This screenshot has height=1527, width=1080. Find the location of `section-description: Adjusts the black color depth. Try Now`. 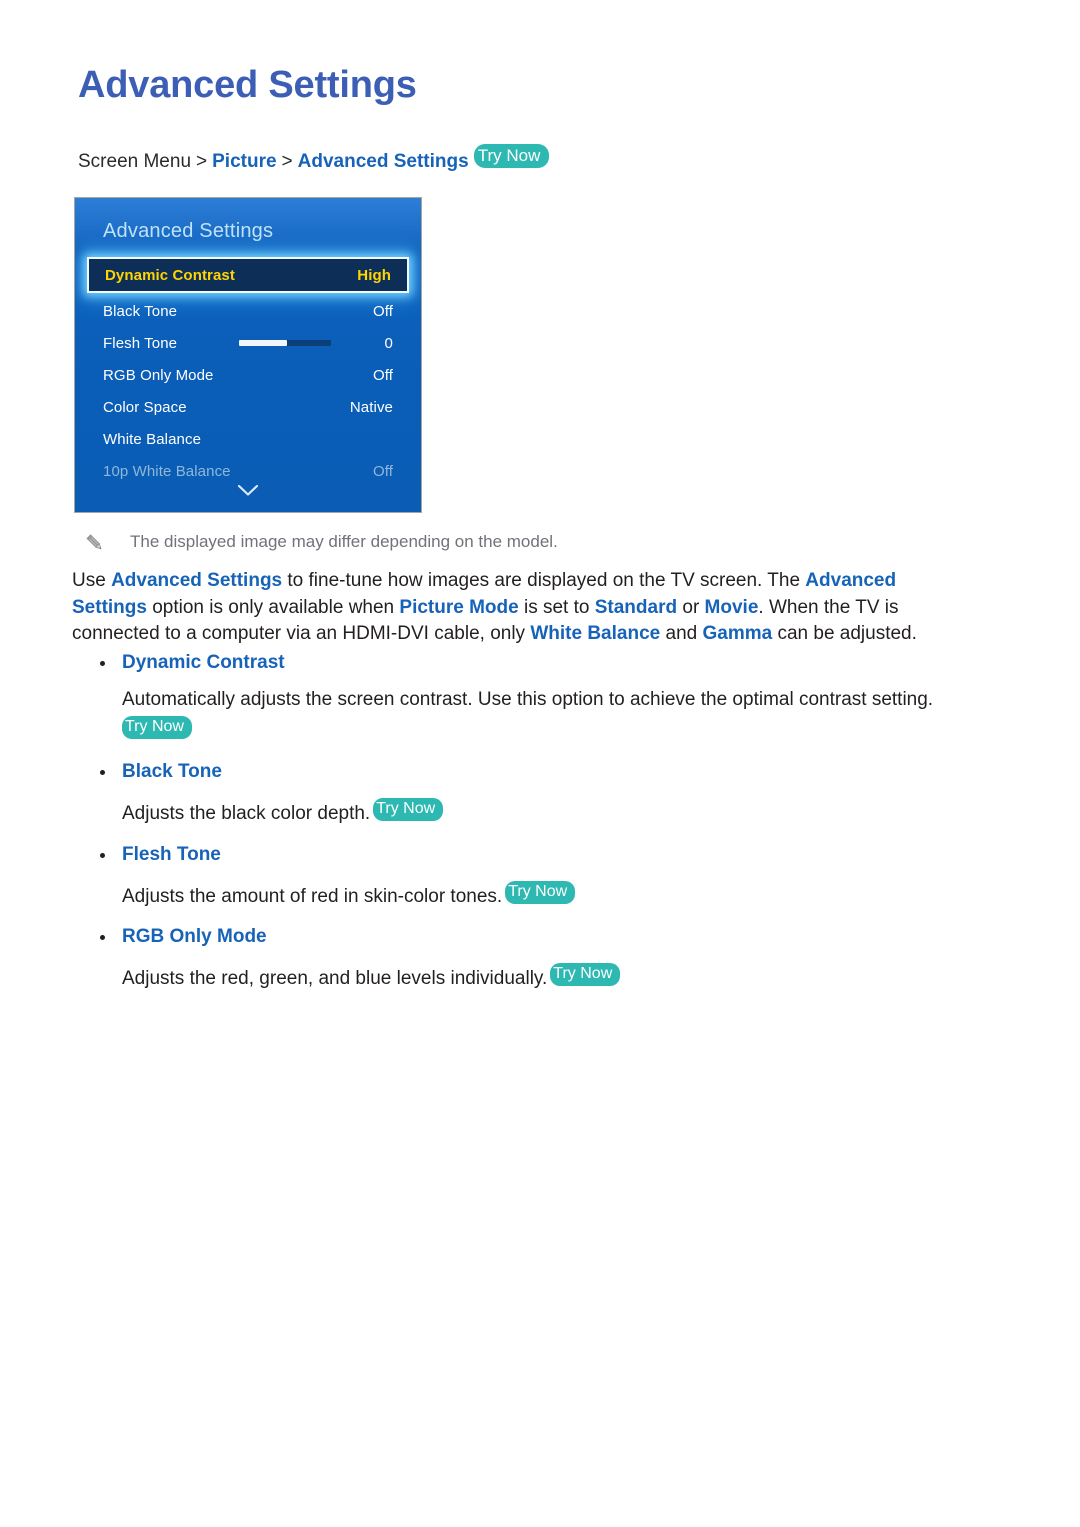

section-description: Adjusts the black color depth. Try Now is located at coordinates (557, 812).